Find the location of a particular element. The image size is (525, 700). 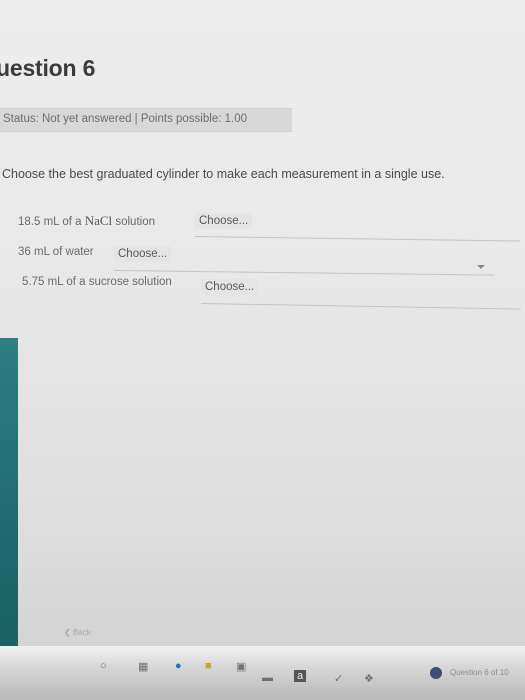

chevron-down-icon is located at coordinates (481, 267).